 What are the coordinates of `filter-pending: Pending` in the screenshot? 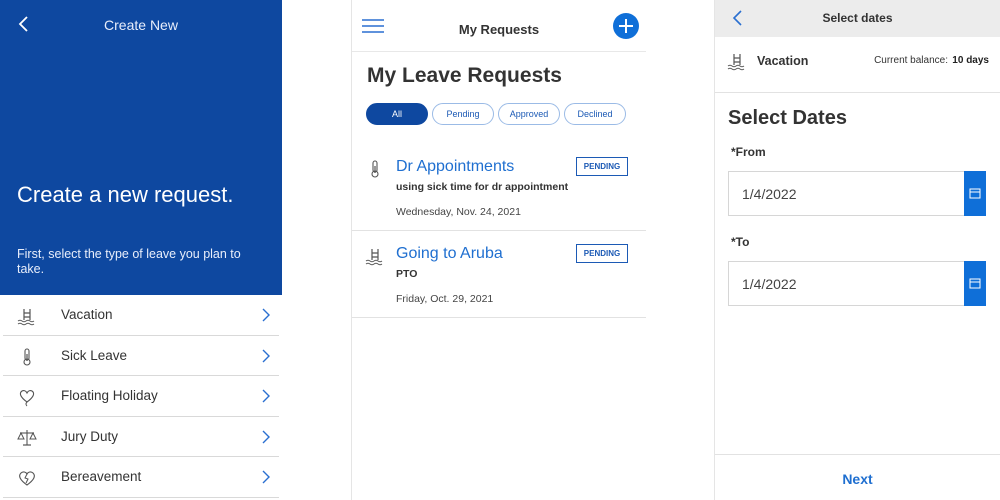 It's located at (463, 114).